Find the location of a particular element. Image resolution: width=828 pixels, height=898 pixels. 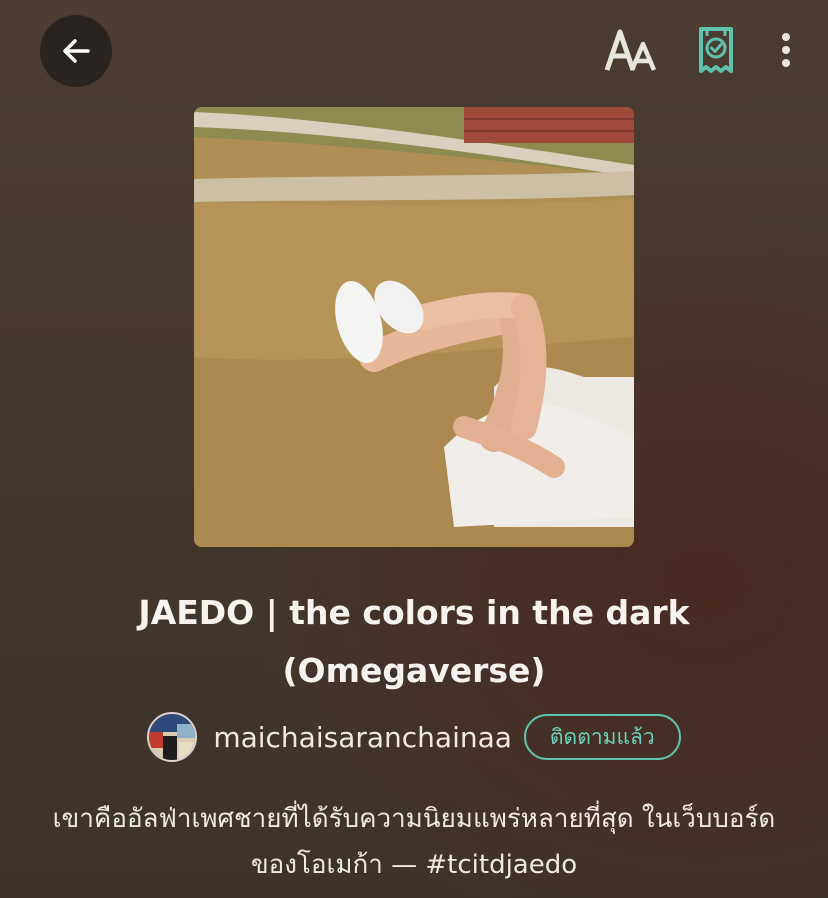

header-actions is located at coordinates (701, 50).